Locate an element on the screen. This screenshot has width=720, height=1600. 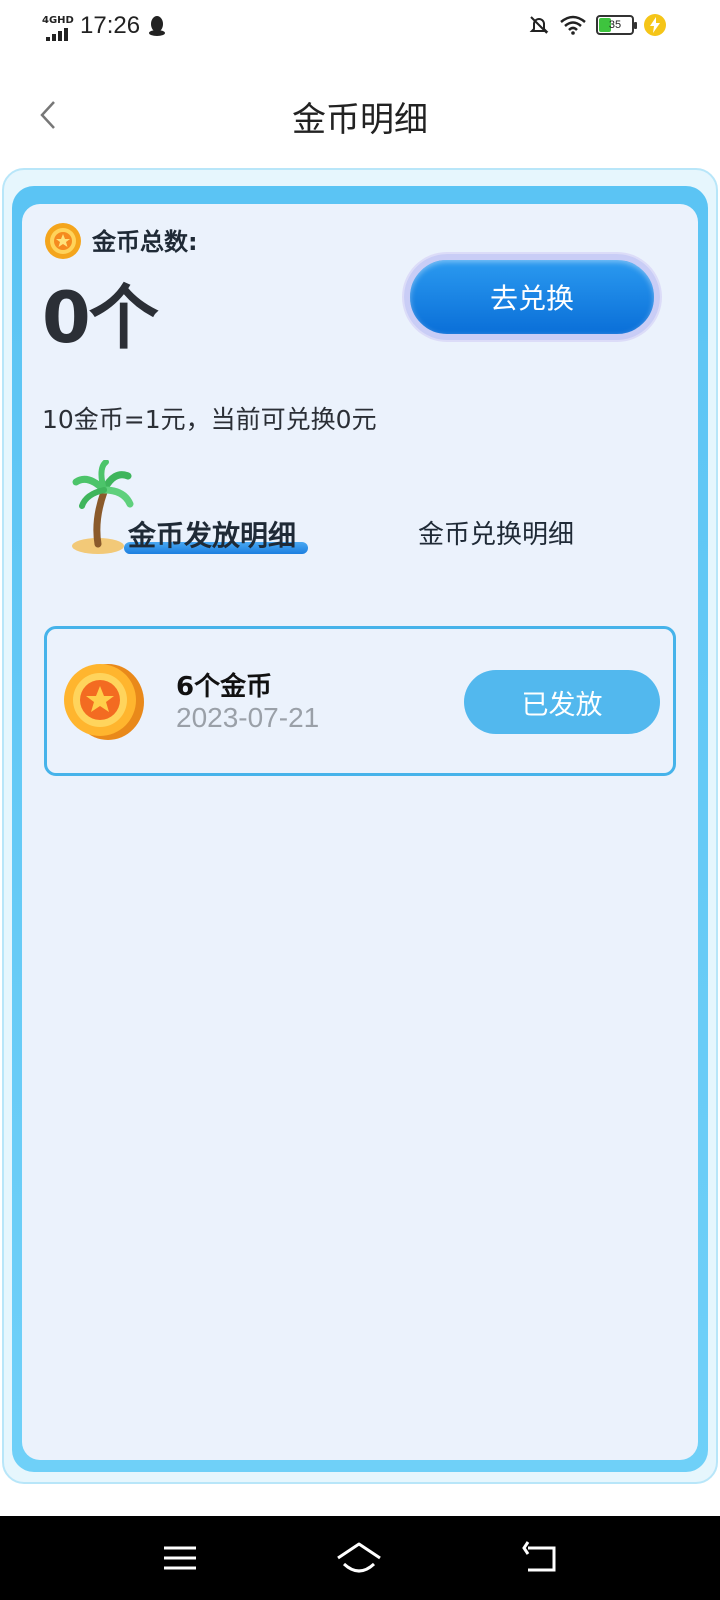
system-nav-bar is located at coordinates (360, 1558).